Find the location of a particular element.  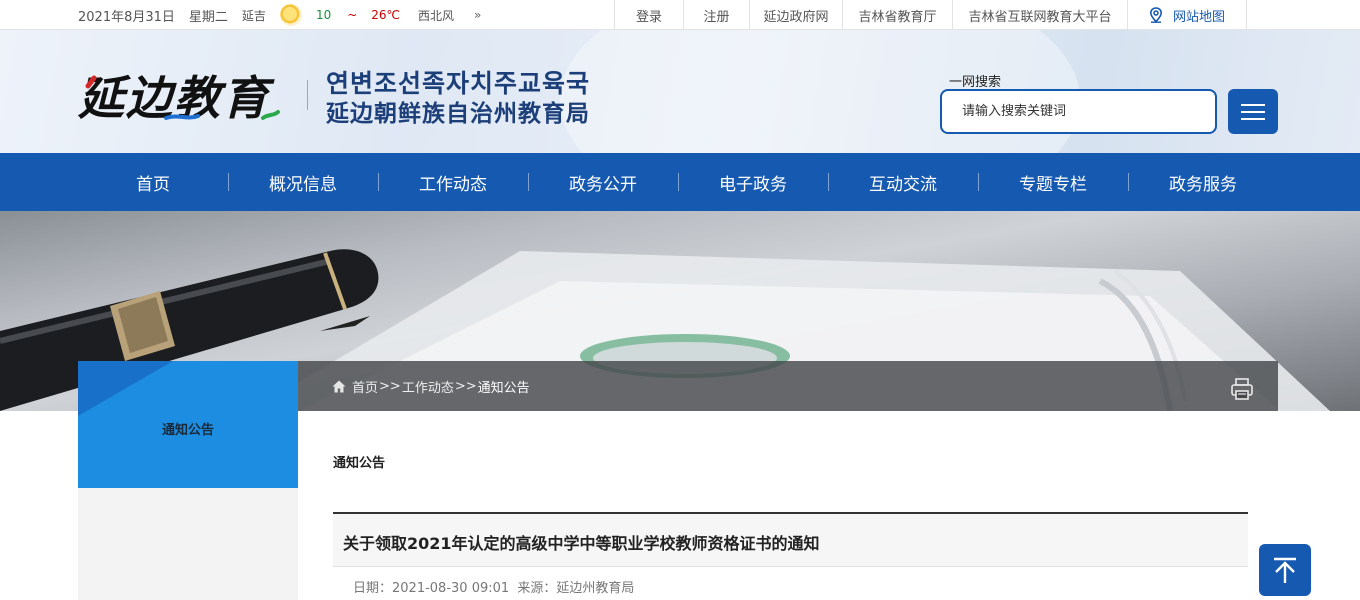

yanbian-gov-link: 延边政府网 is located at coordinates (795, 15).